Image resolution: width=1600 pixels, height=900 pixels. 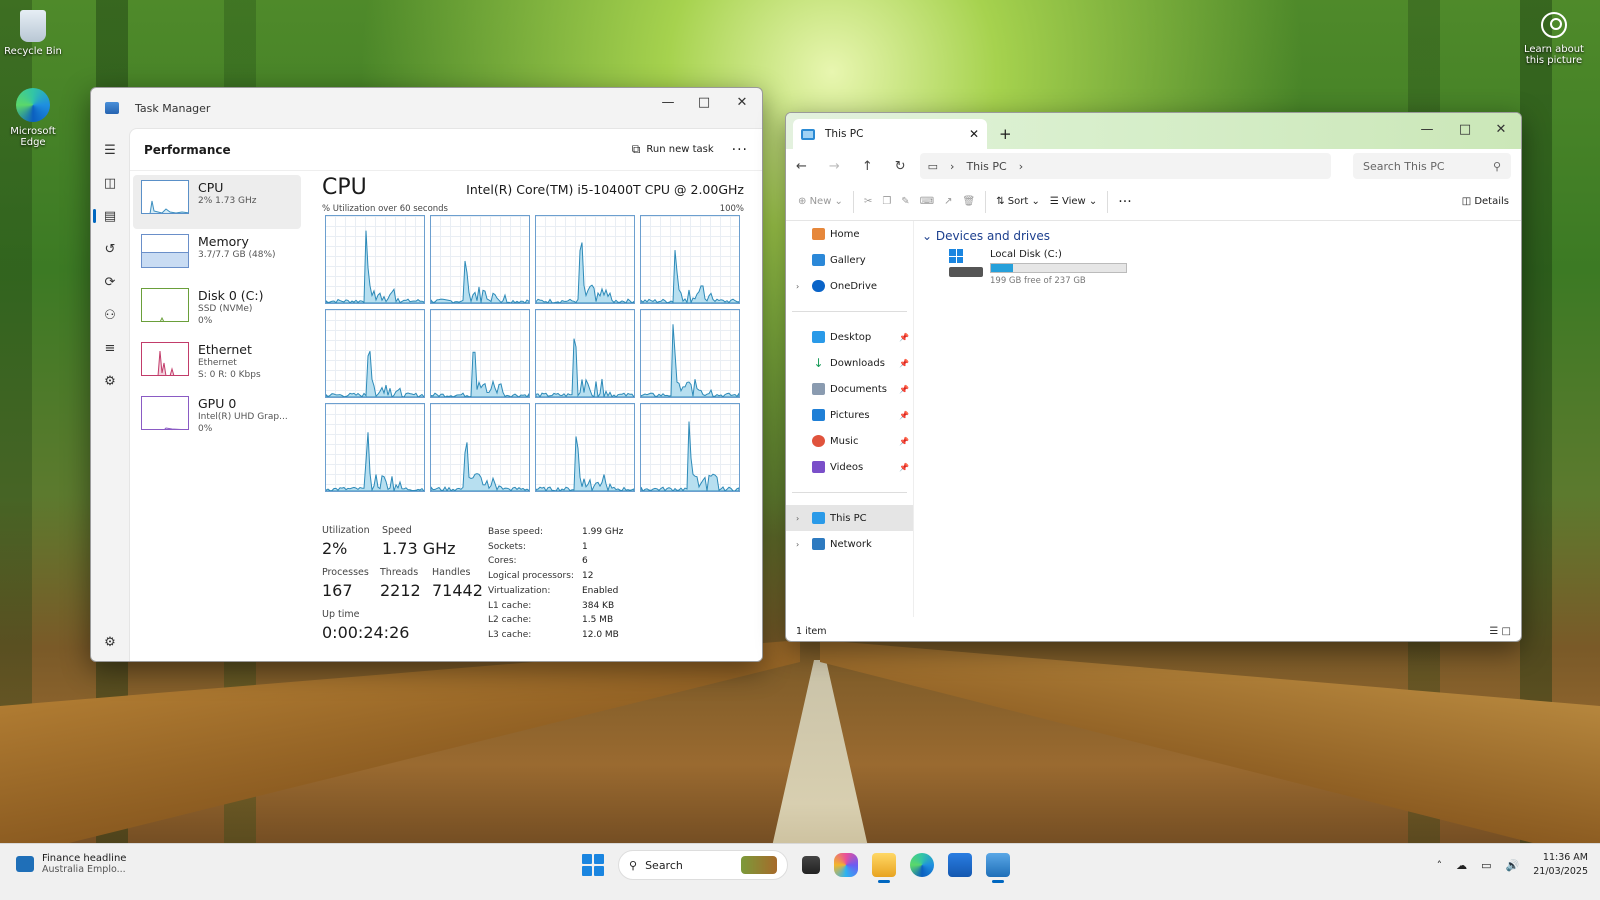 What do you see at coordinates (664, 865) in the screenshot?
I see `taskbar-search-label: Search` at bounding box center [664, 865].